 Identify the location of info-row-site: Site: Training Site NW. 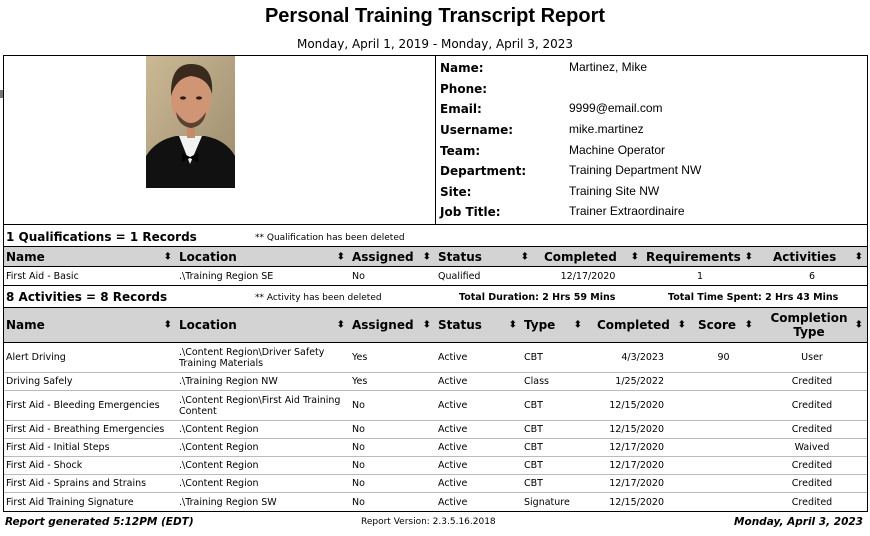
(653, 192).